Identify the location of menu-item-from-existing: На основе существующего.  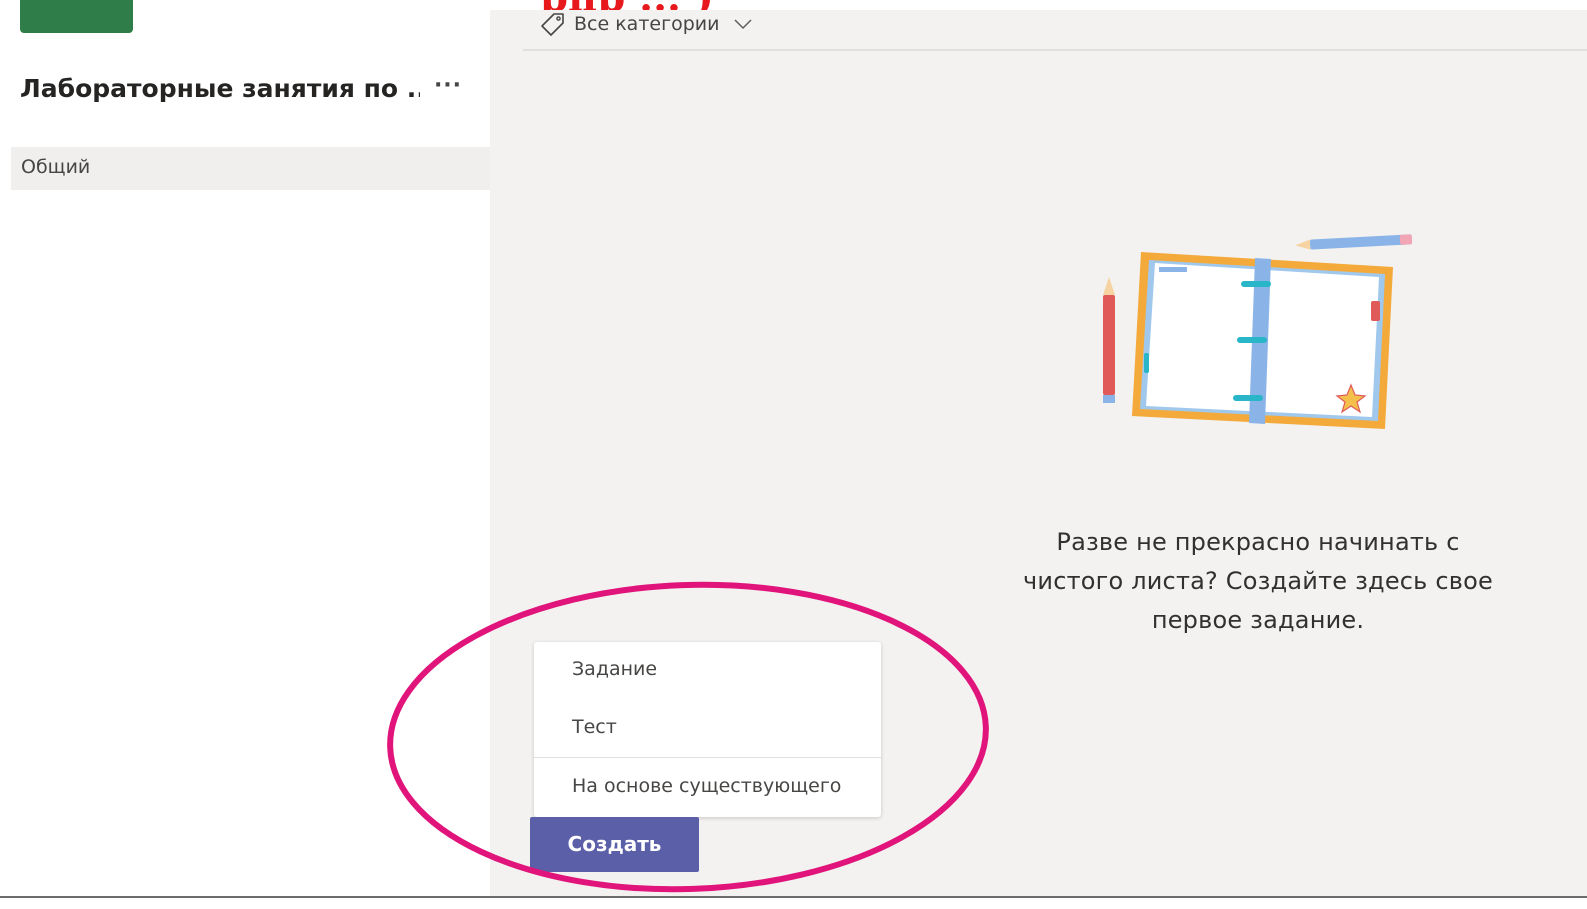
(707, 787).